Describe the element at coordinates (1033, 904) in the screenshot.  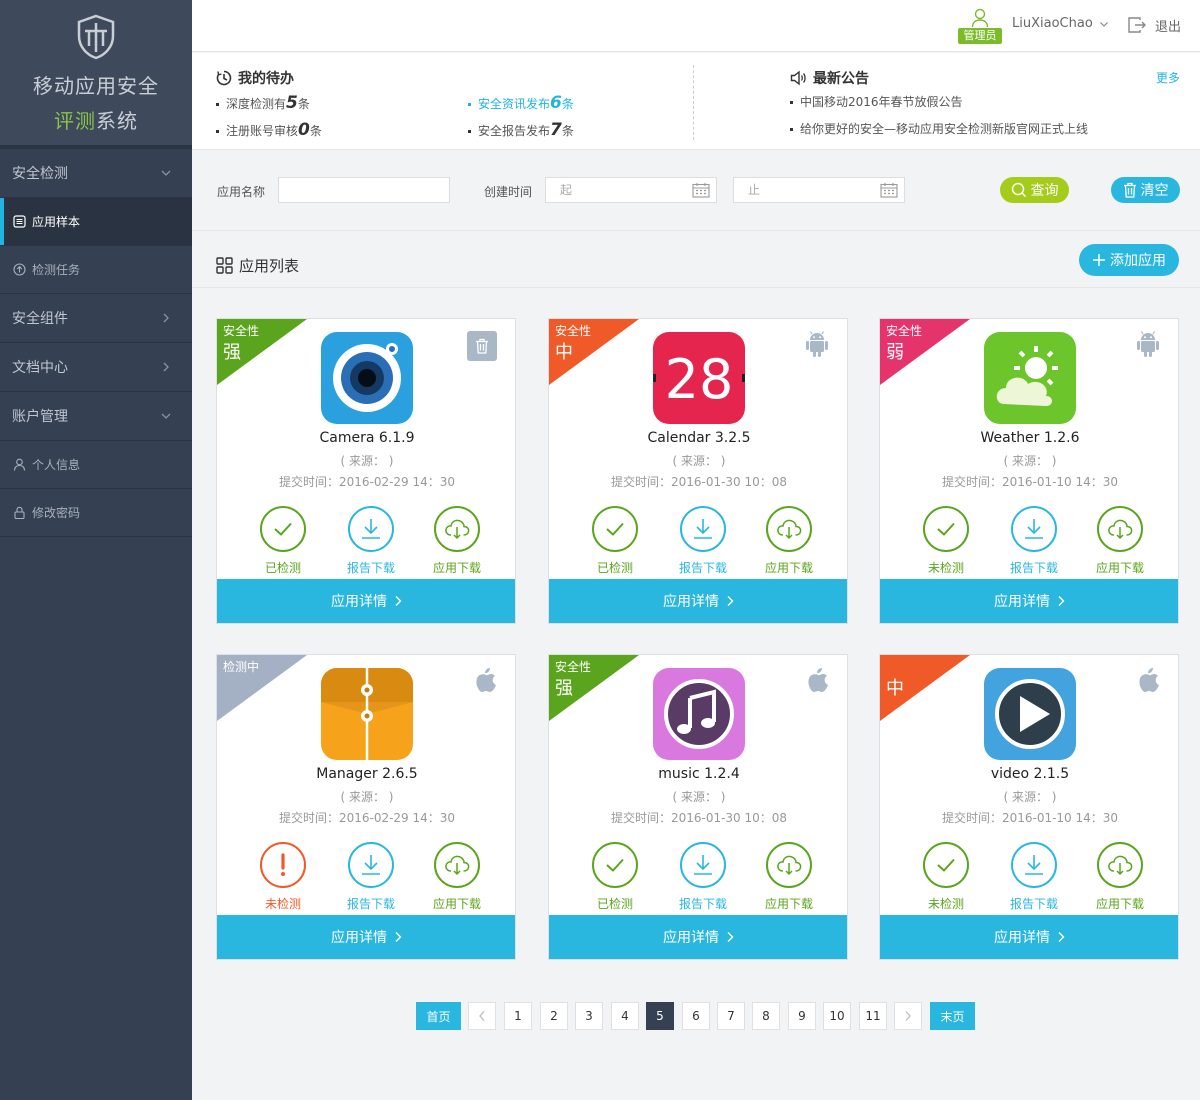
I see `report-download-label: 报告下载` at that location.